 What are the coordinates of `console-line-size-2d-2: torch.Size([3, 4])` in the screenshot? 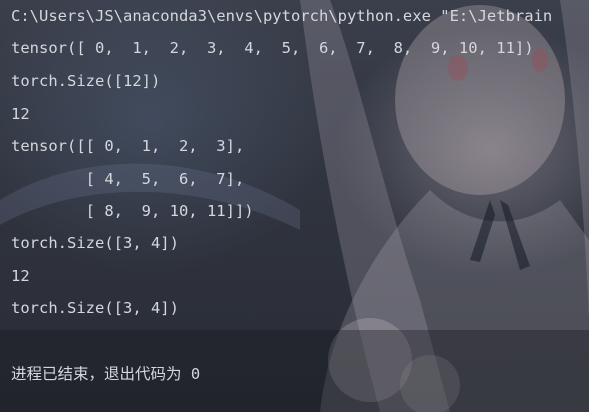 It's located at (95, 308).